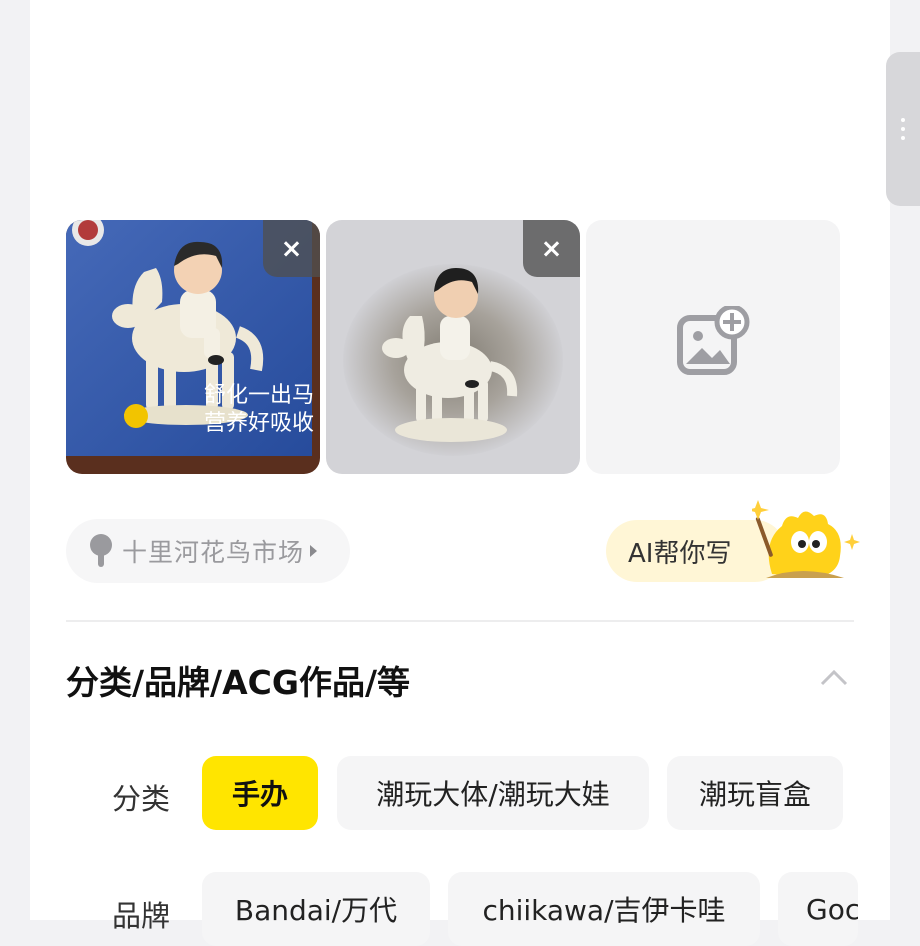 Image resolution: width=920 pixels, height=946 pixels. What do you see at coordinates (834, 677) in the screenshot?
I see `chevron-up-icon` at bounding box center [834, 677].